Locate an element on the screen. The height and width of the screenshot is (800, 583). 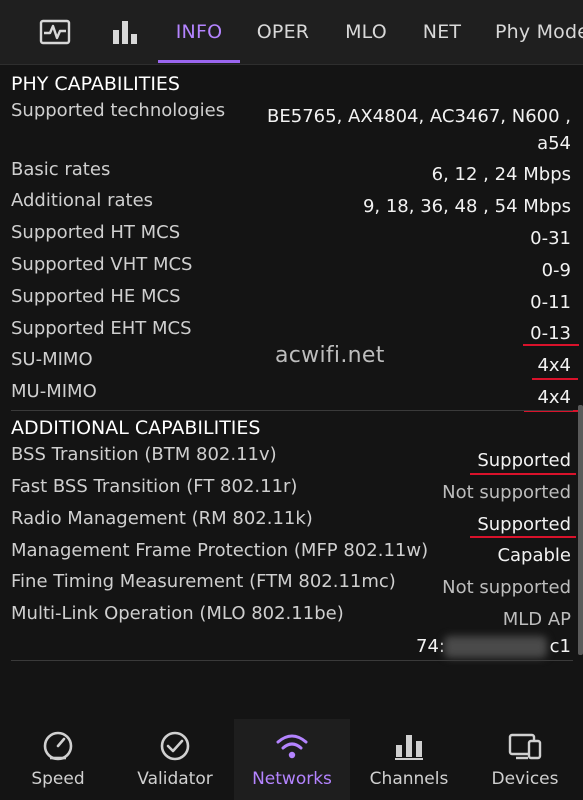
tab-info: INFO is located at coordinates (199, 32).